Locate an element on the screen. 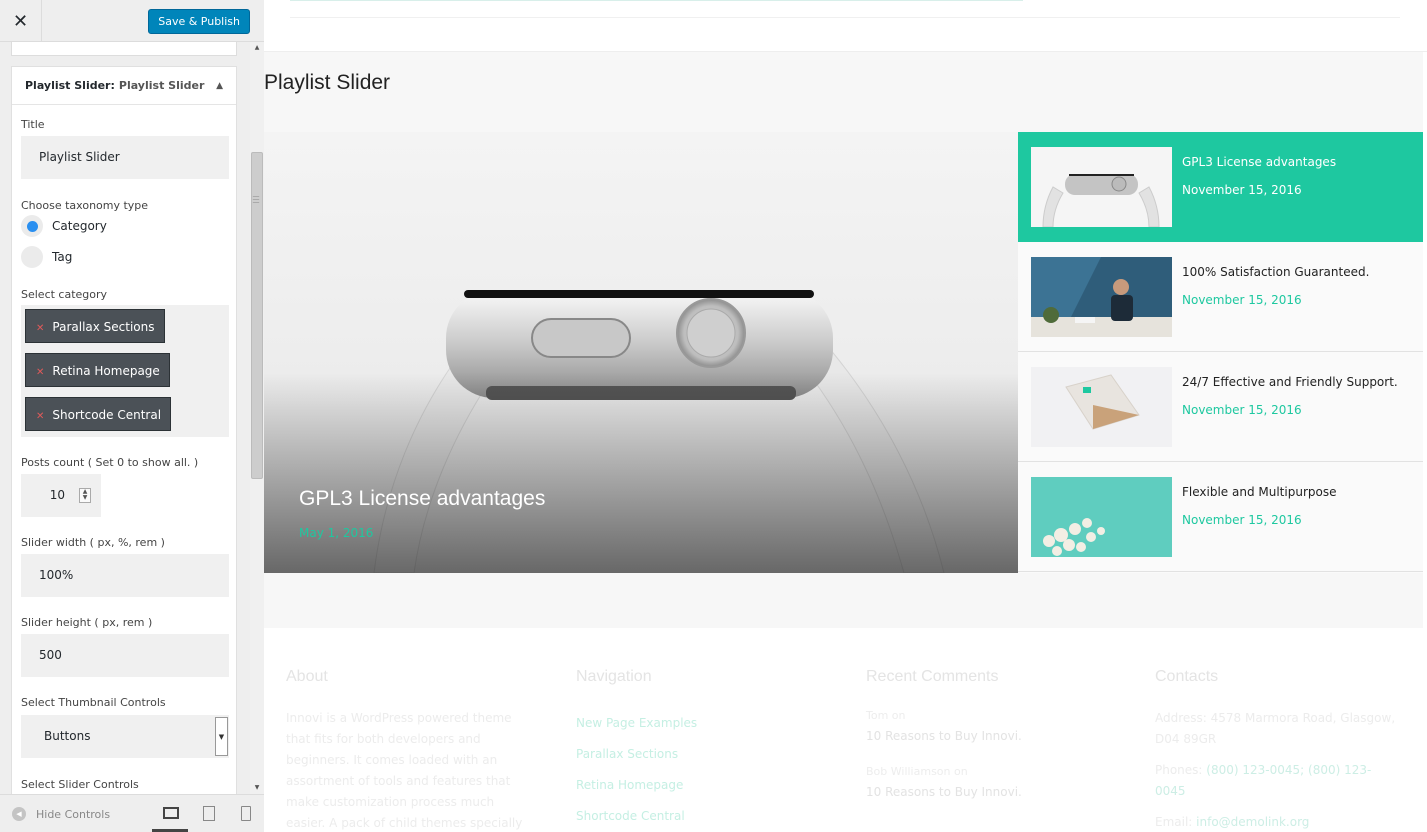  collapse-arrow-icon: ◀ is located at coordinates (19, 814).